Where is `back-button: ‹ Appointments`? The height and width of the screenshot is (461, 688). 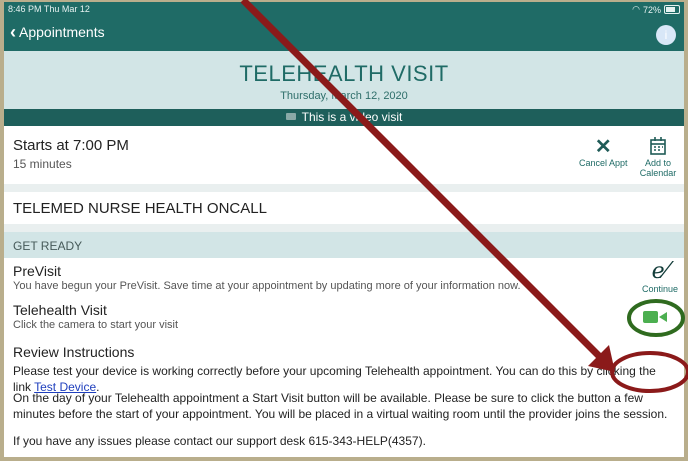
back-button: ‹ Appointments is located at coordinates (57, 32).